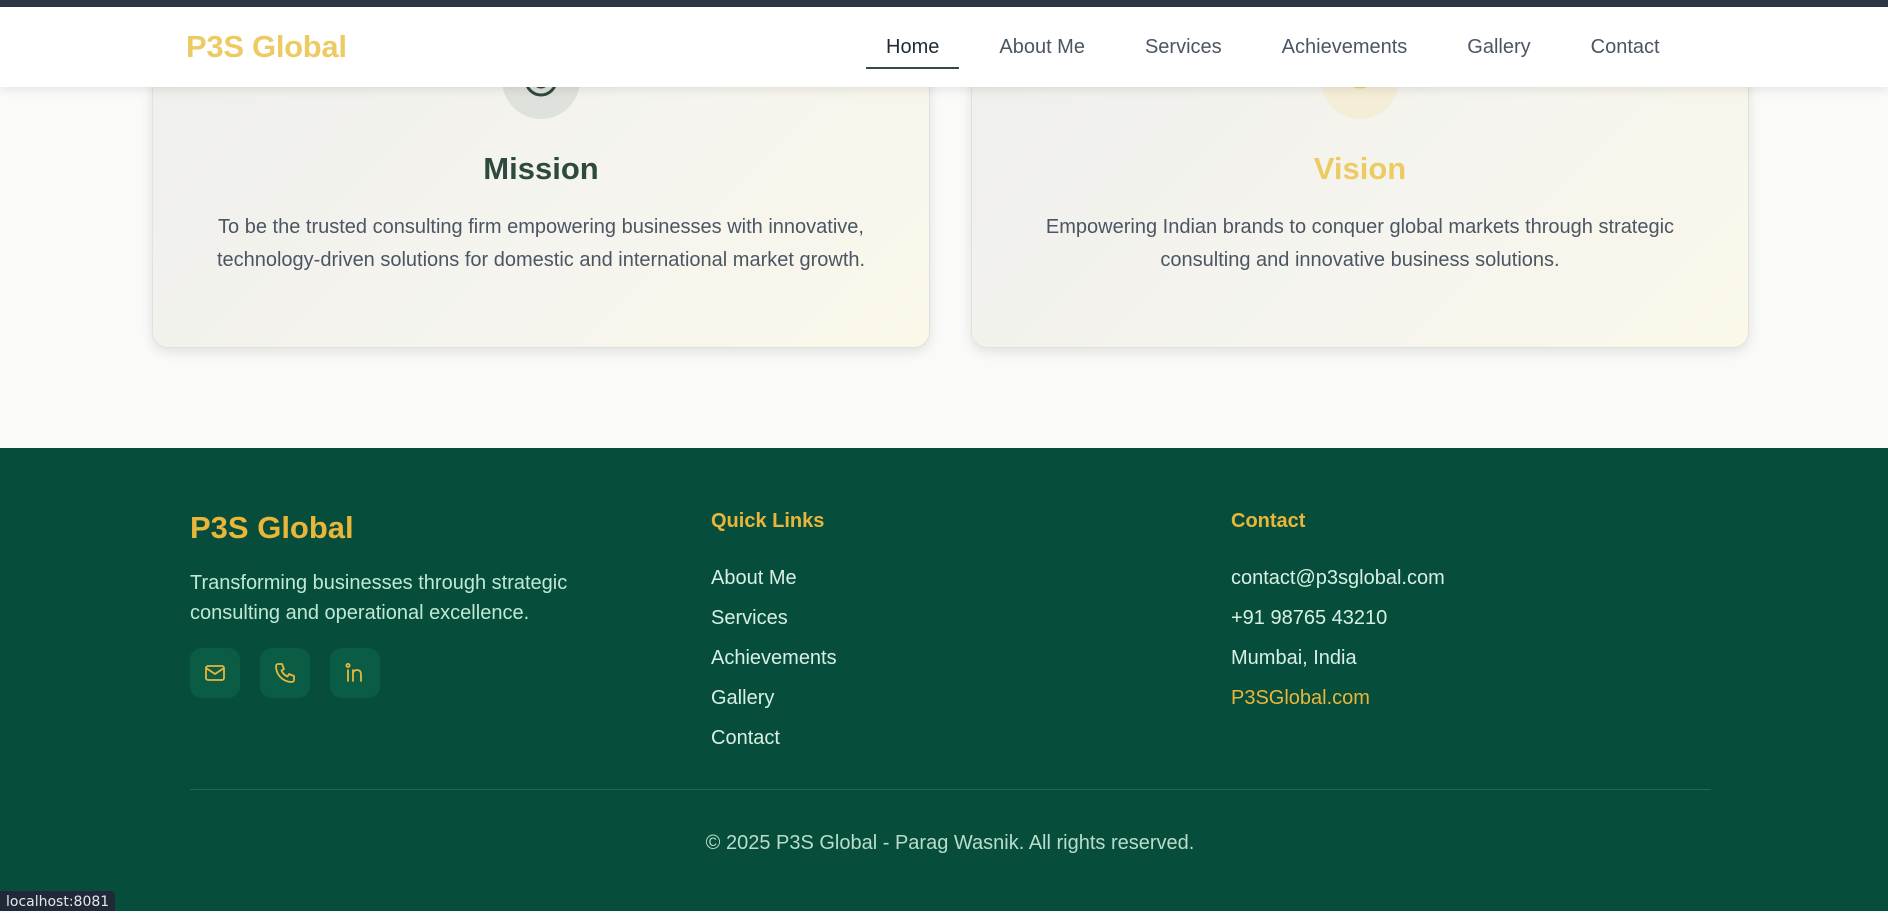  What do you see at coordinates (58, 901) in the screenshot?
I see `browser-status-url: localhost:8081` at bounding box center [58, 901].